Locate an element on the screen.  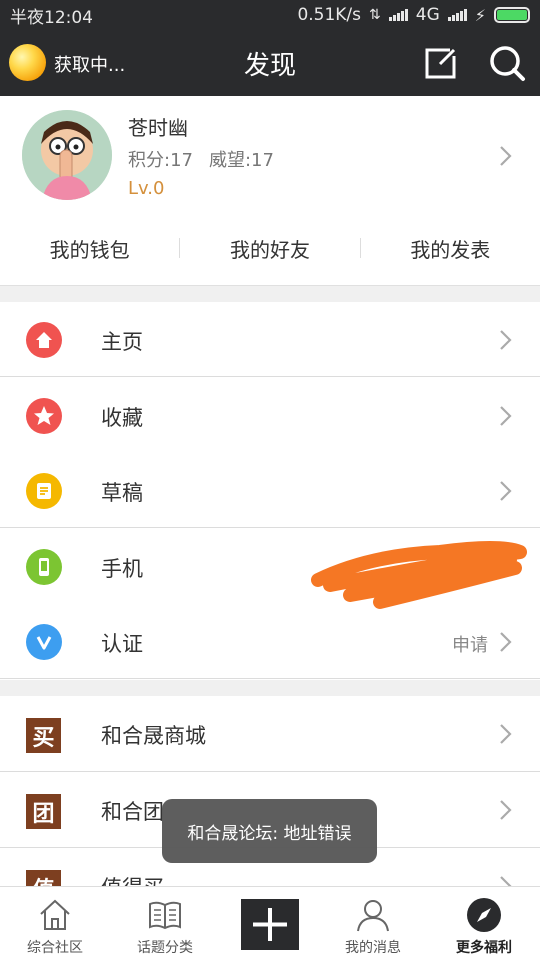
post-button is located at coordinates (270, 924).